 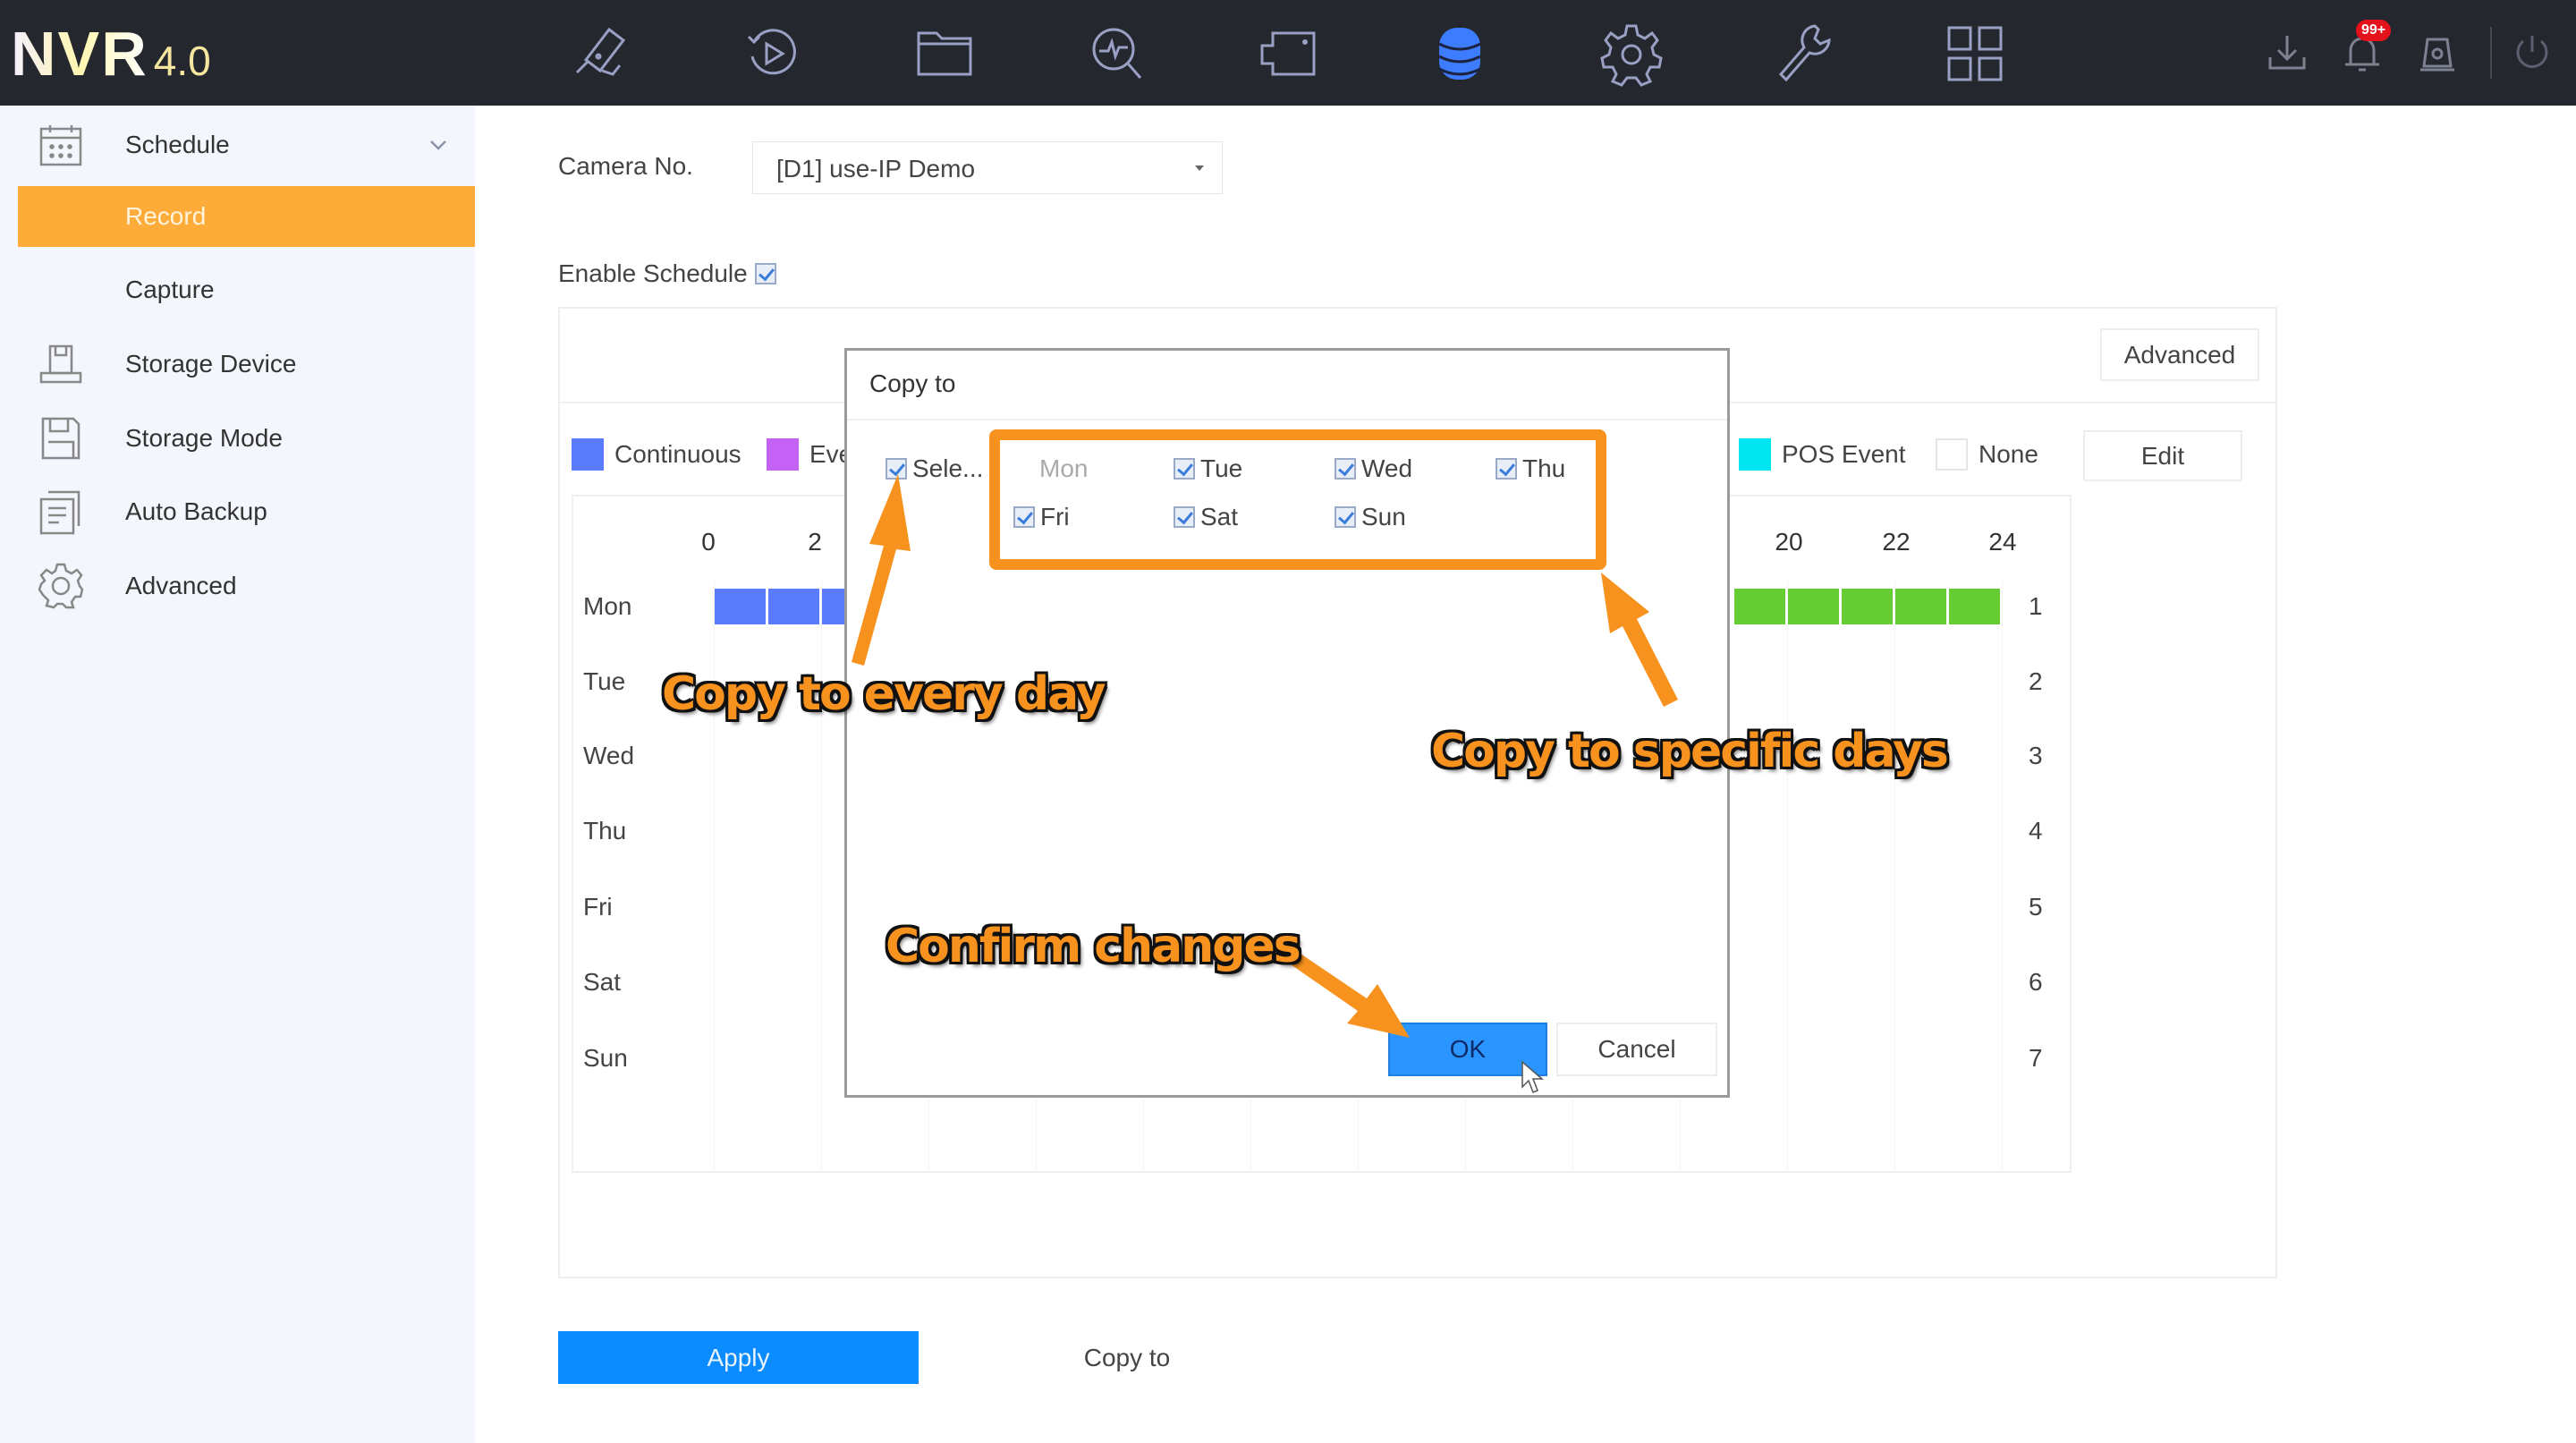 What do you see at coordinates (896, 469) in the screenshot?
I see `checkbox-checked` at bounding box center [896, 469].